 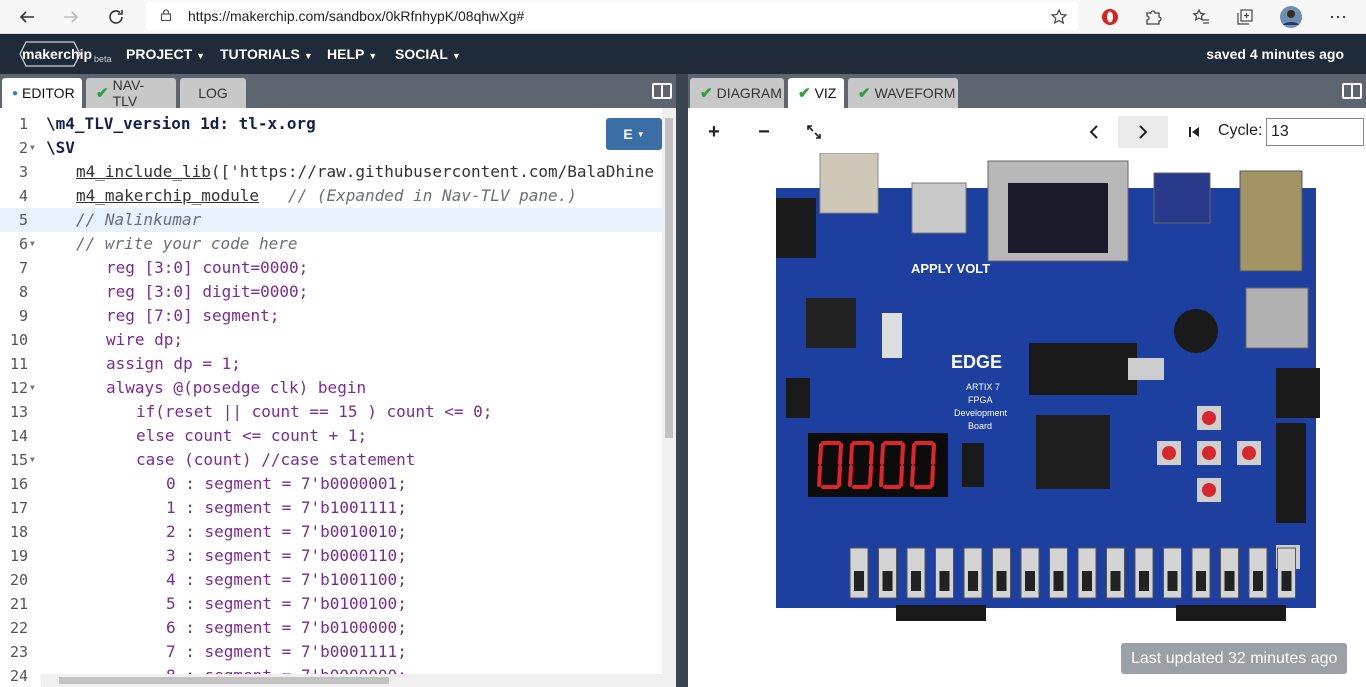 What do you see at coordinates (331, 532) in the screenshot?
I see `code-line: 18 2 : segment = 7'b0010010;` at bounding box center [331, 532].